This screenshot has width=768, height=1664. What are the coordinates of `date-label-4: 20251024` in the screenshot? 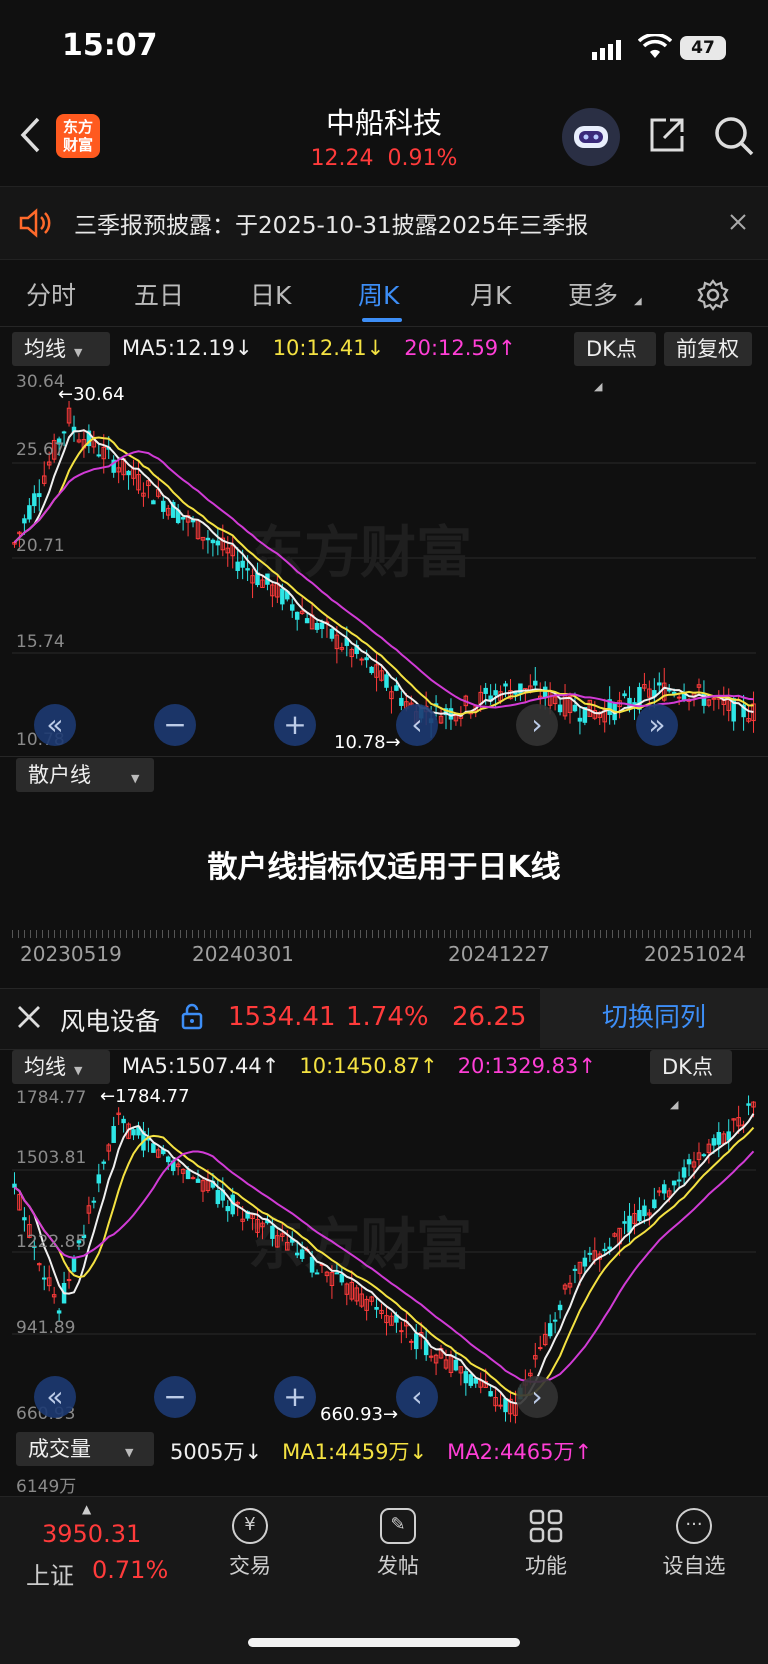 It's located at (695, 954).